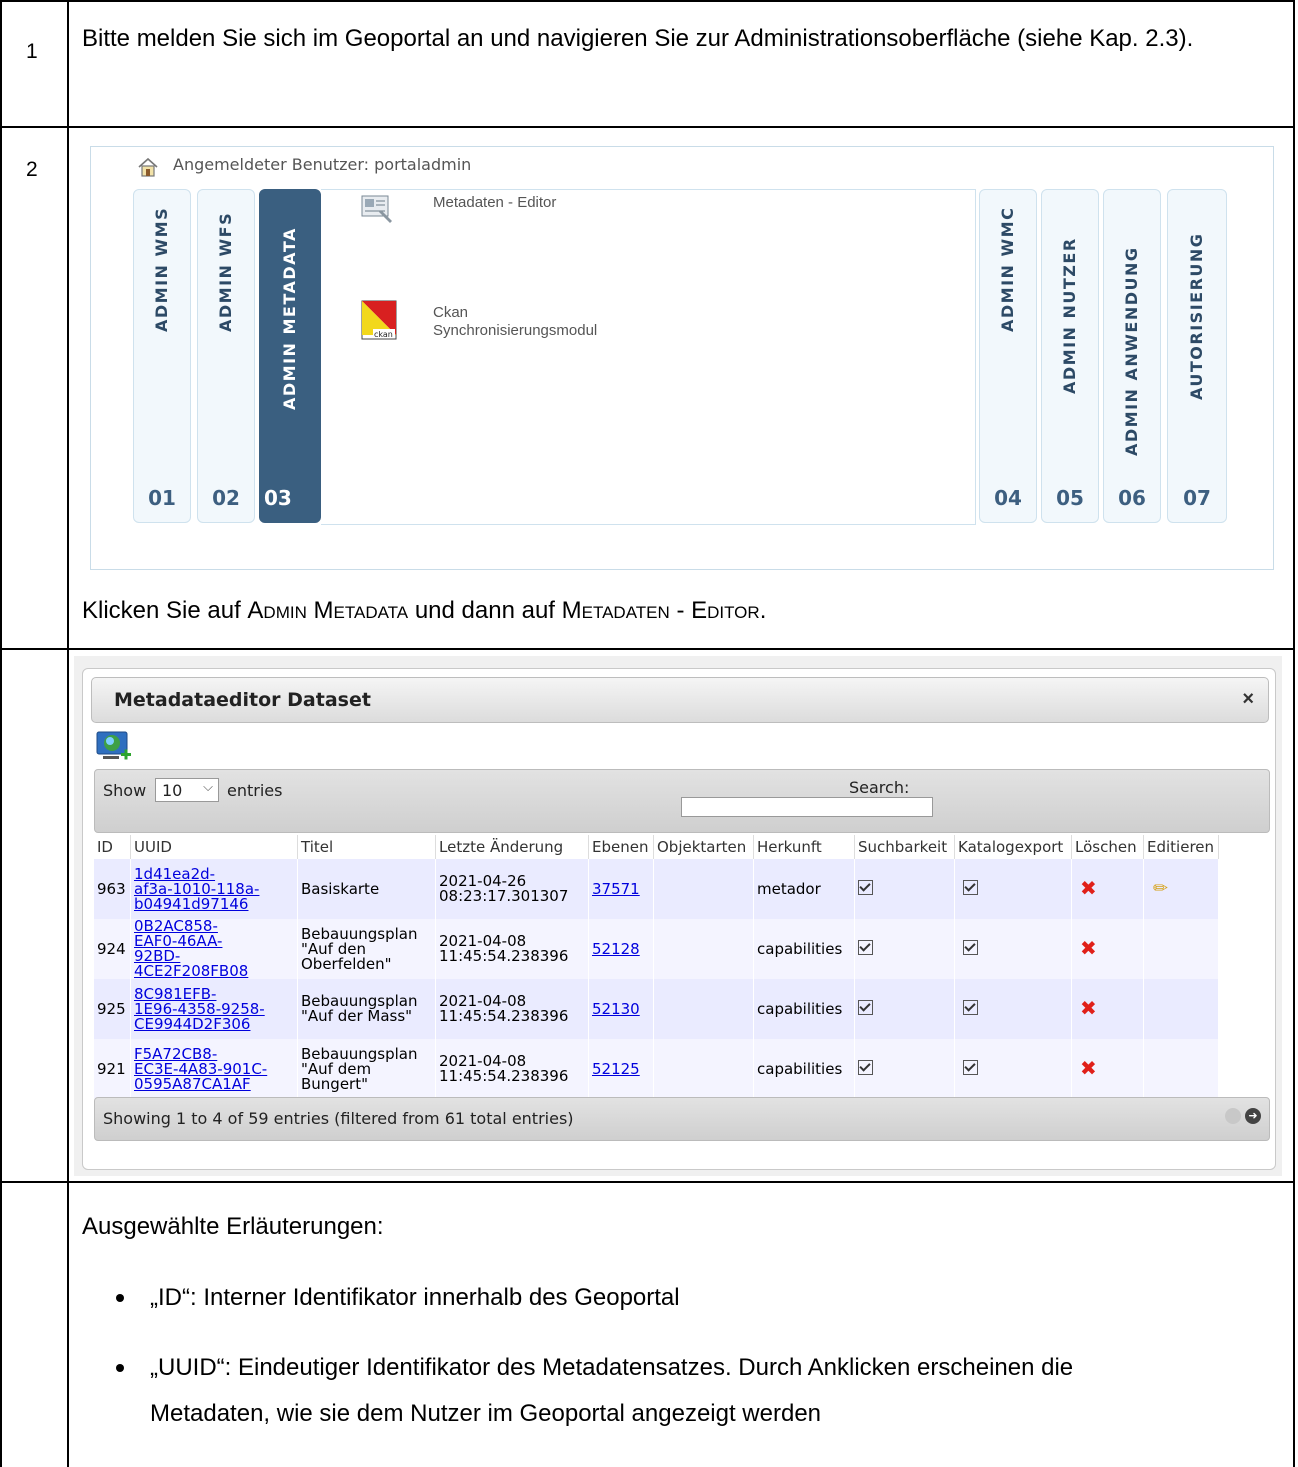 The height and width of the screenshot is (1467, 1298). What do you see at coordinates (1253, 1116) in the screenshot?
I see `next-page-icon: ➜` at bounding box center [1253, 1116].